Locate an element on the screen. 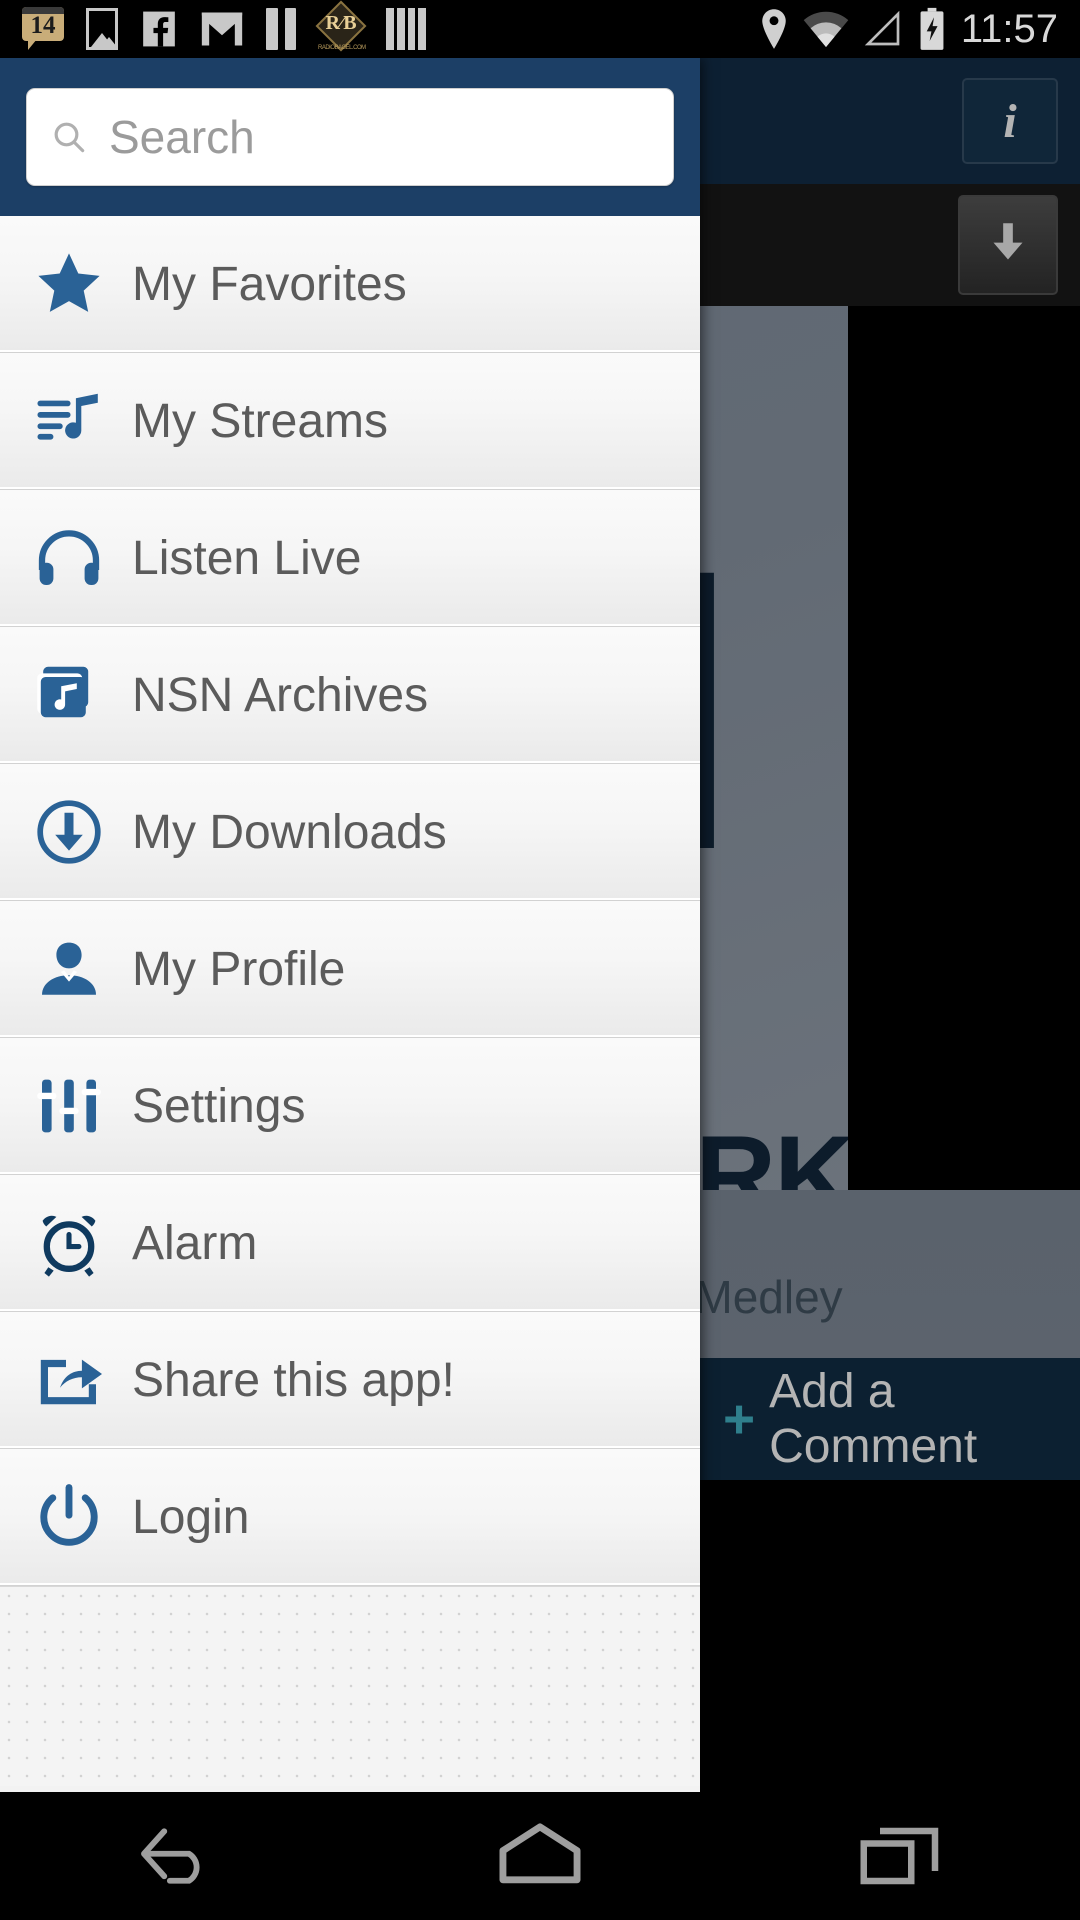 The width and height of the screenshot is (1080, 1920). search-input: Search is located at coordinates (350, 137).